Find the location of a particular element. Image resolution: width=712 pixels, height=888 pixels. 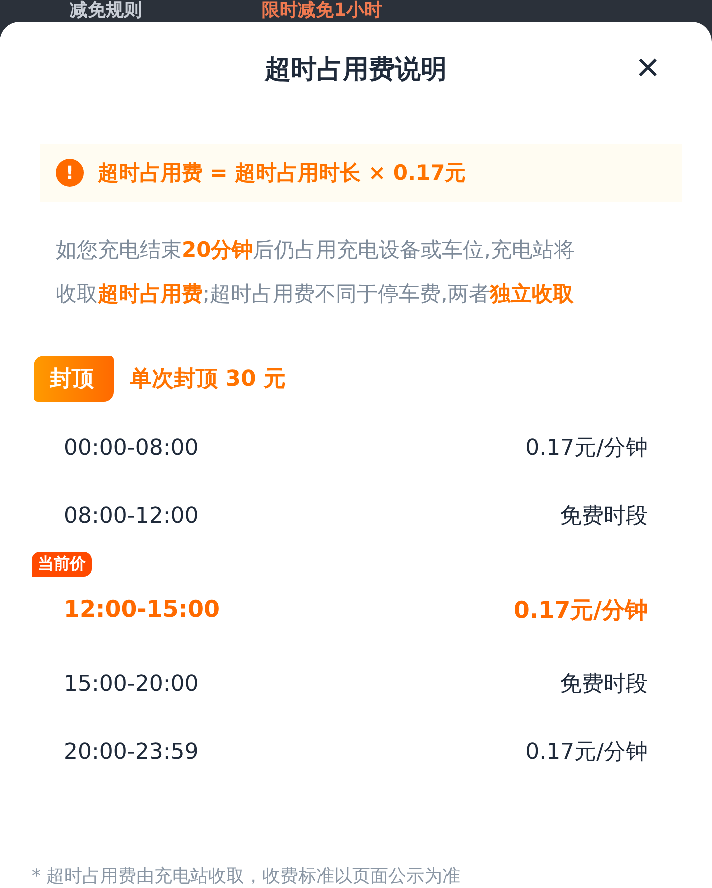

close-button: × is located at coordinates (648, 68).